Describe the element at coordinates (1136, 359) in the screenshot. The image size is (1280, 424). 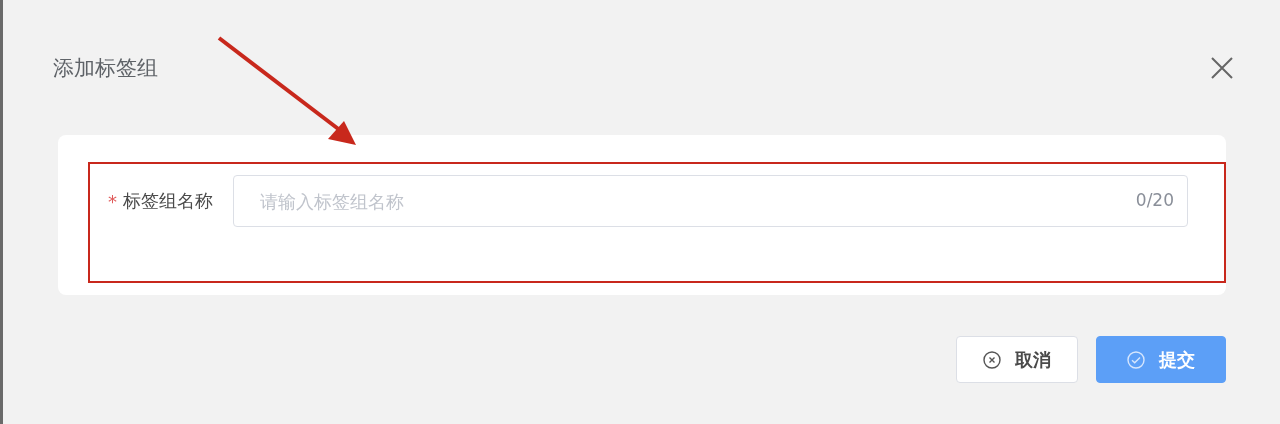
I see `check-circle-icon` at that location.